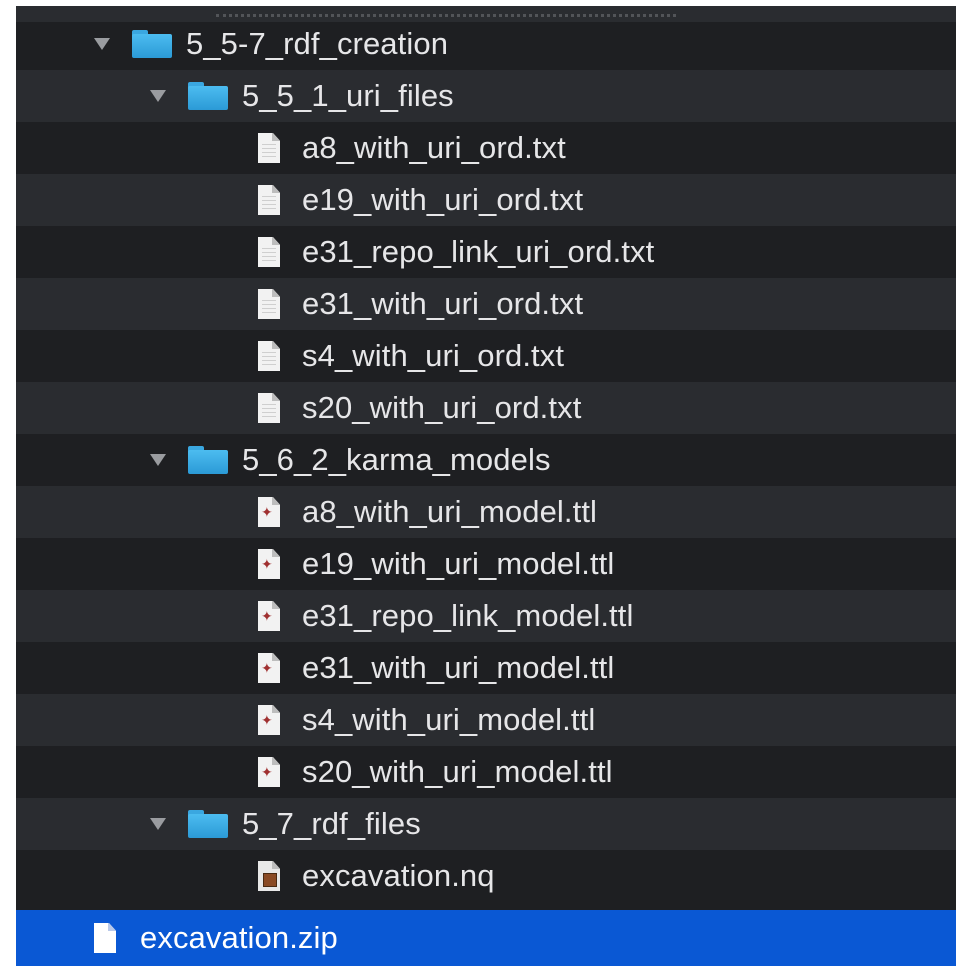 The height and width of the screenshot is (966, 956). What do you see at coordinates (443, 303) in the screenshot?
I see `file-label: e31_with_uri_ord.txt` at bounding box center [443, 303].